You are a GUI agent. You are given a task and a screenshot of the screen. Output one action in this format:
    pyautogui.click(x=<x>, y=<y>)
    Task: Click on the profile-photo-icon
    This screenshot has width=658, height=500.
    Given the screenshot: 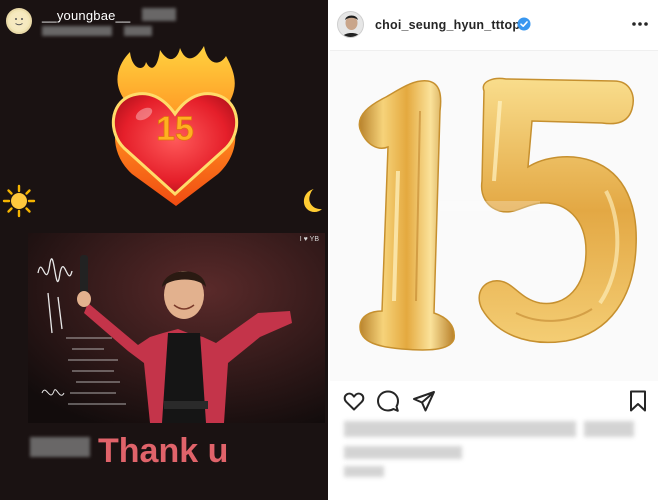 What is the action you would take?
    pyautogui.click(x=350, y=24)
    